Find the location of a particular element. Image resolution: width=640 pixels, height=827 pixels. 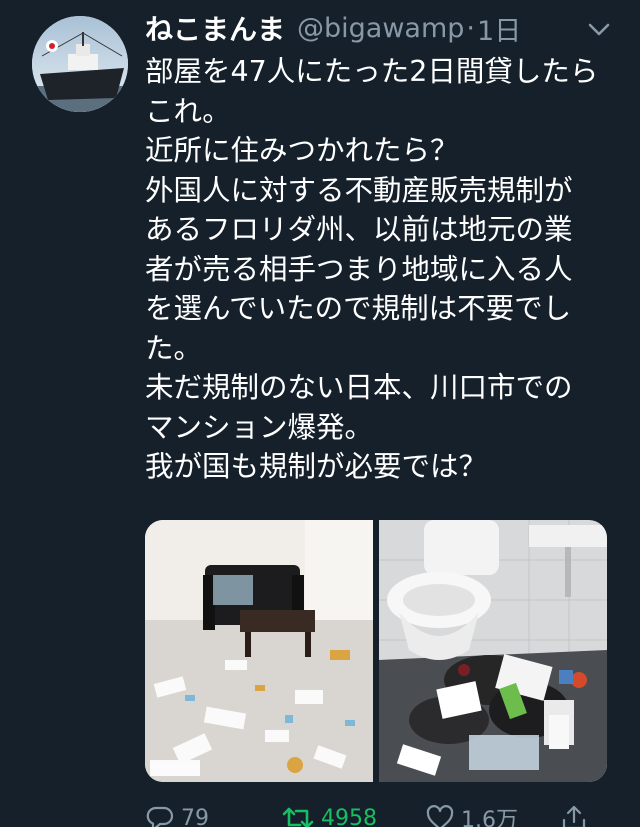

photo-room-trash is located at coordinates (259, 651).